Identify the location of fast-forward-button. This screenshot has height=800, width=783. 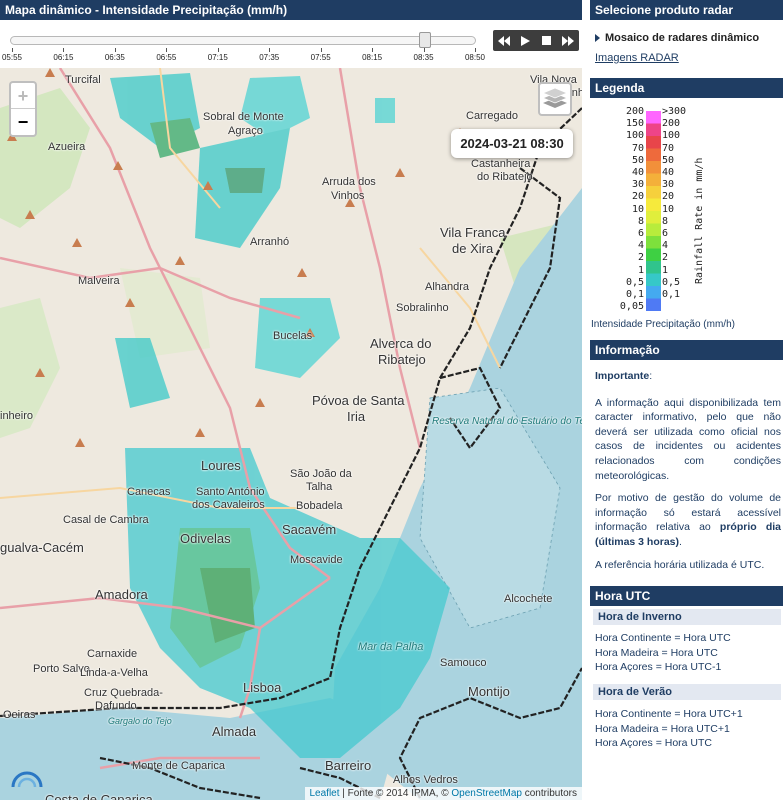
(568, 41).